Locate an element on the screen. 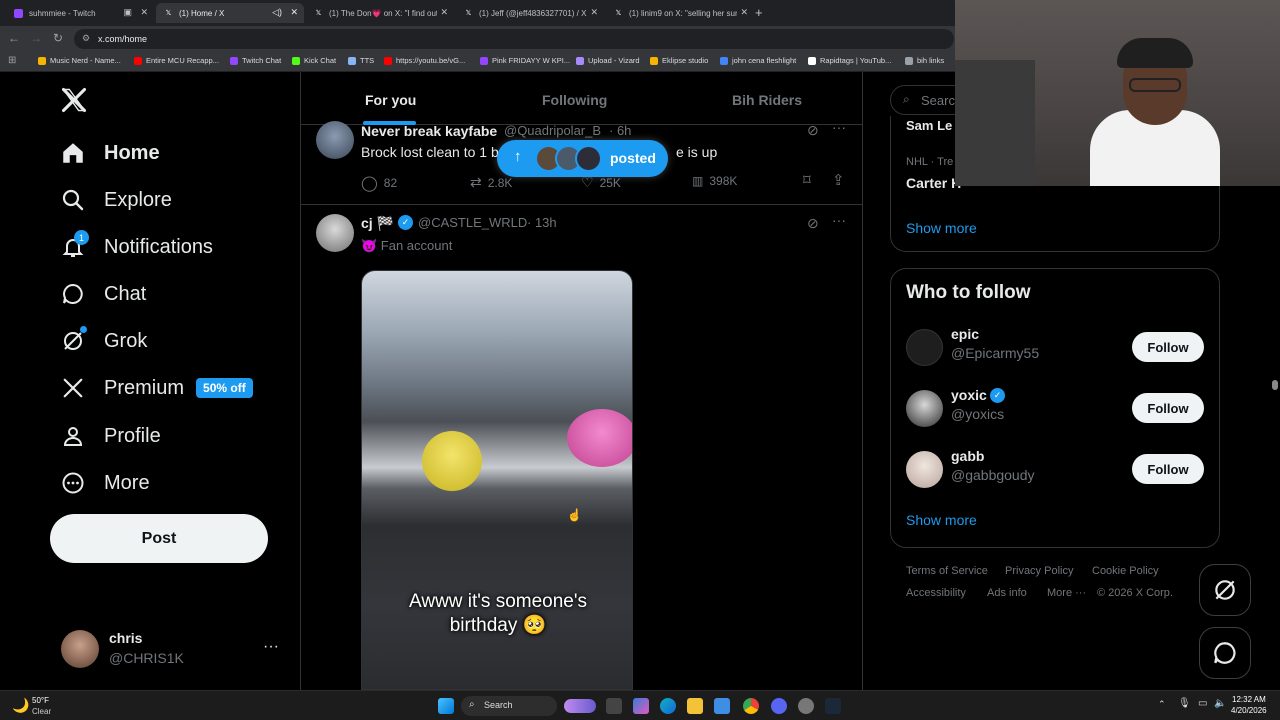  sidebar-item-notifications: 1 Notifications is located at coordinates (136, 247).